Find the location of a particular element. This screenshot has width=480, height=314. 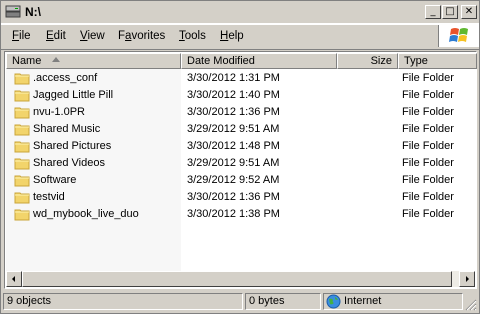

menu-file-accel: F is located at coordinates (16, 36).